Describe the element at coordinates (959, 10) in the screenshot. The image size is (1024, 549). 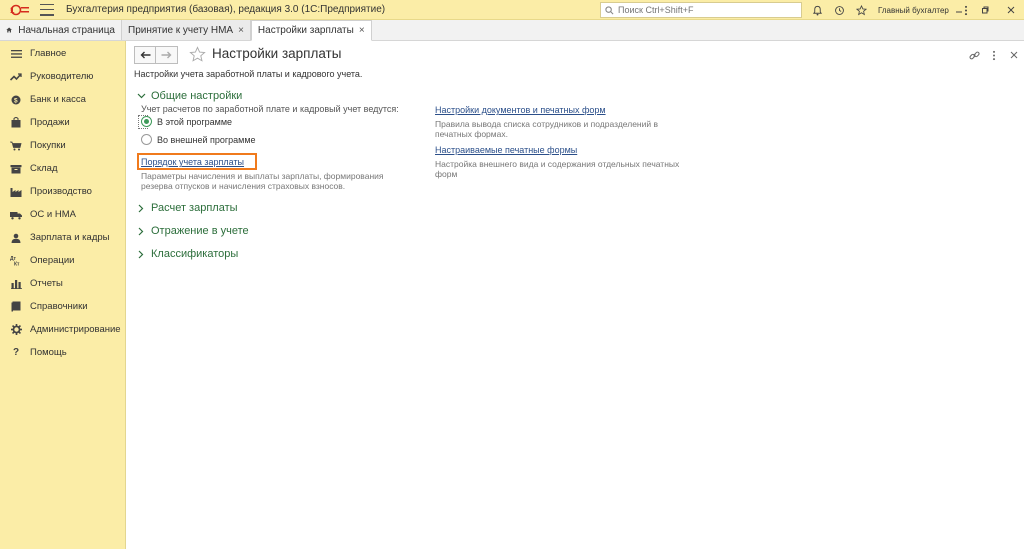
I see `minimize-icon` at that location.